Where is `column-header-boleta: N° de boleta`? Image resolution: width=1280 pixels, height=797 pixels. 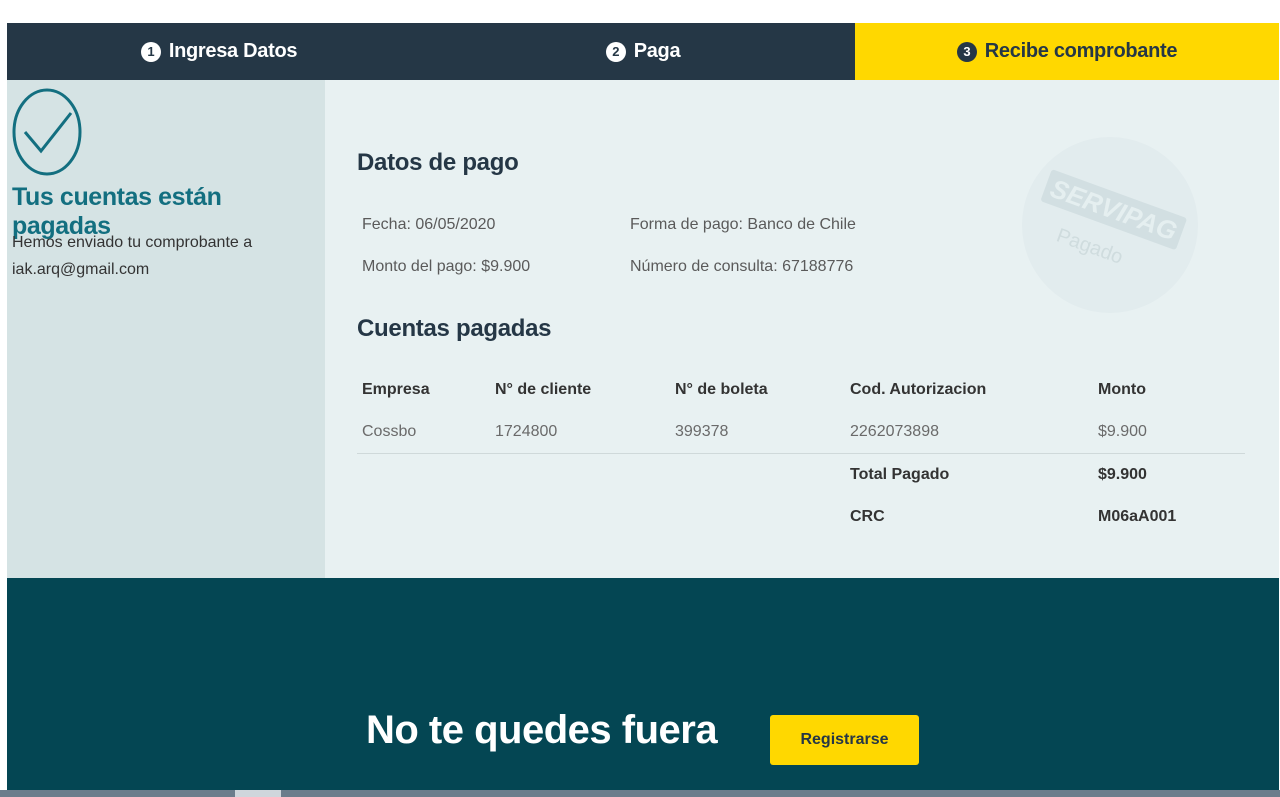
column-header-boleta: N° de boleta is located at coordinates (721, 389).